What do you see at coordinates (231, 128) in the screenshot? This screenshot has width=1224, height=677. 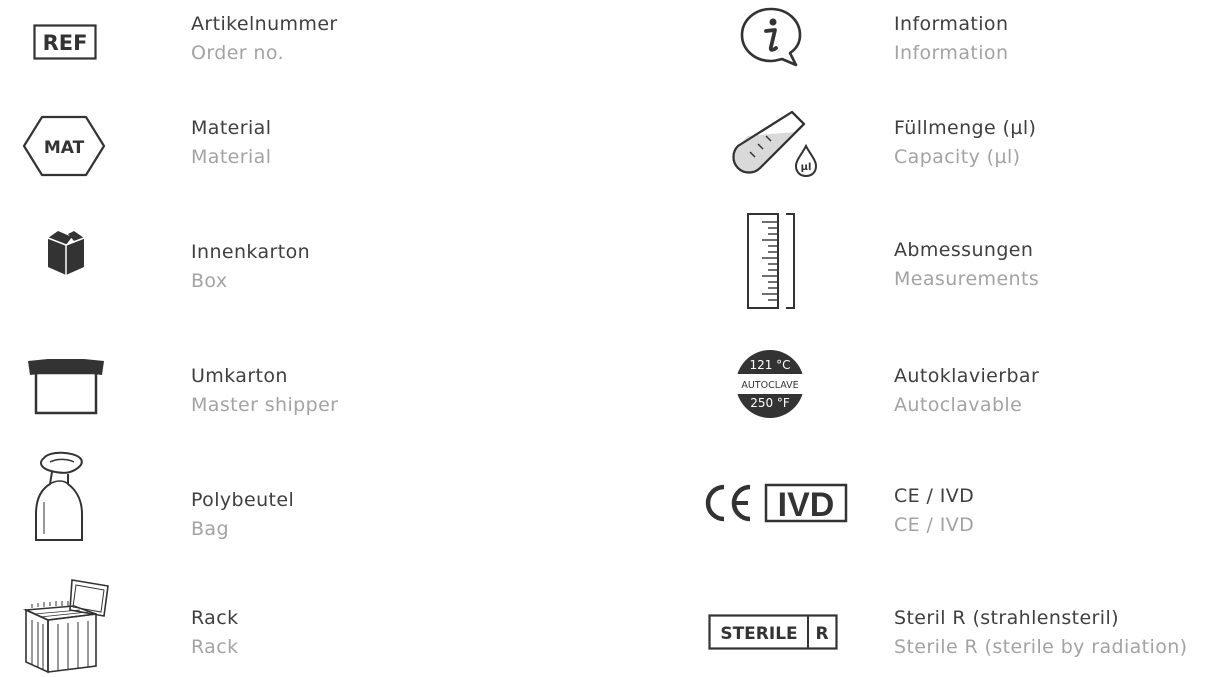 I see `label-de: Material` at bounding box center [231, 128].